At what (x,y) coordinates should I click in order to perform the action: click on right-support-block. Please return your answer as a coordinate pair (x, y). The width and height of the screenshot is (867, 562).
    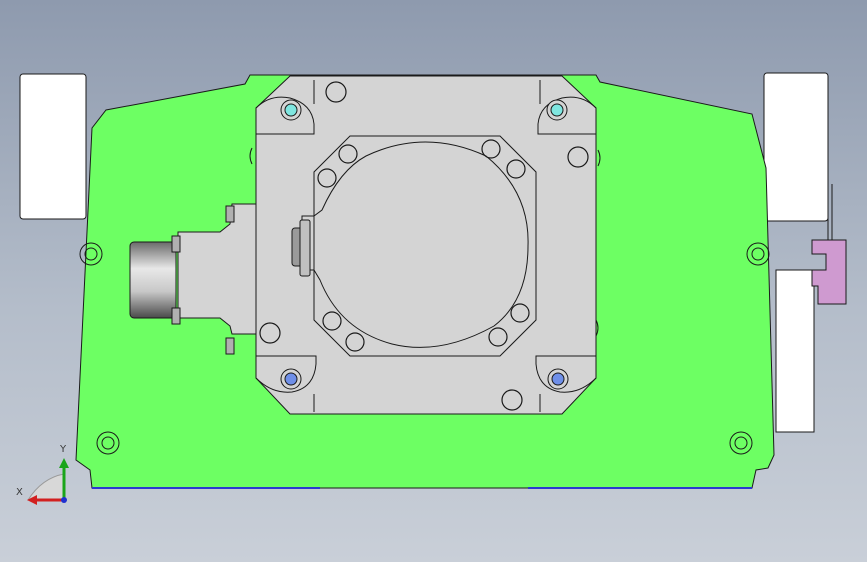
    Looking at the image, I should click on (796, 147).